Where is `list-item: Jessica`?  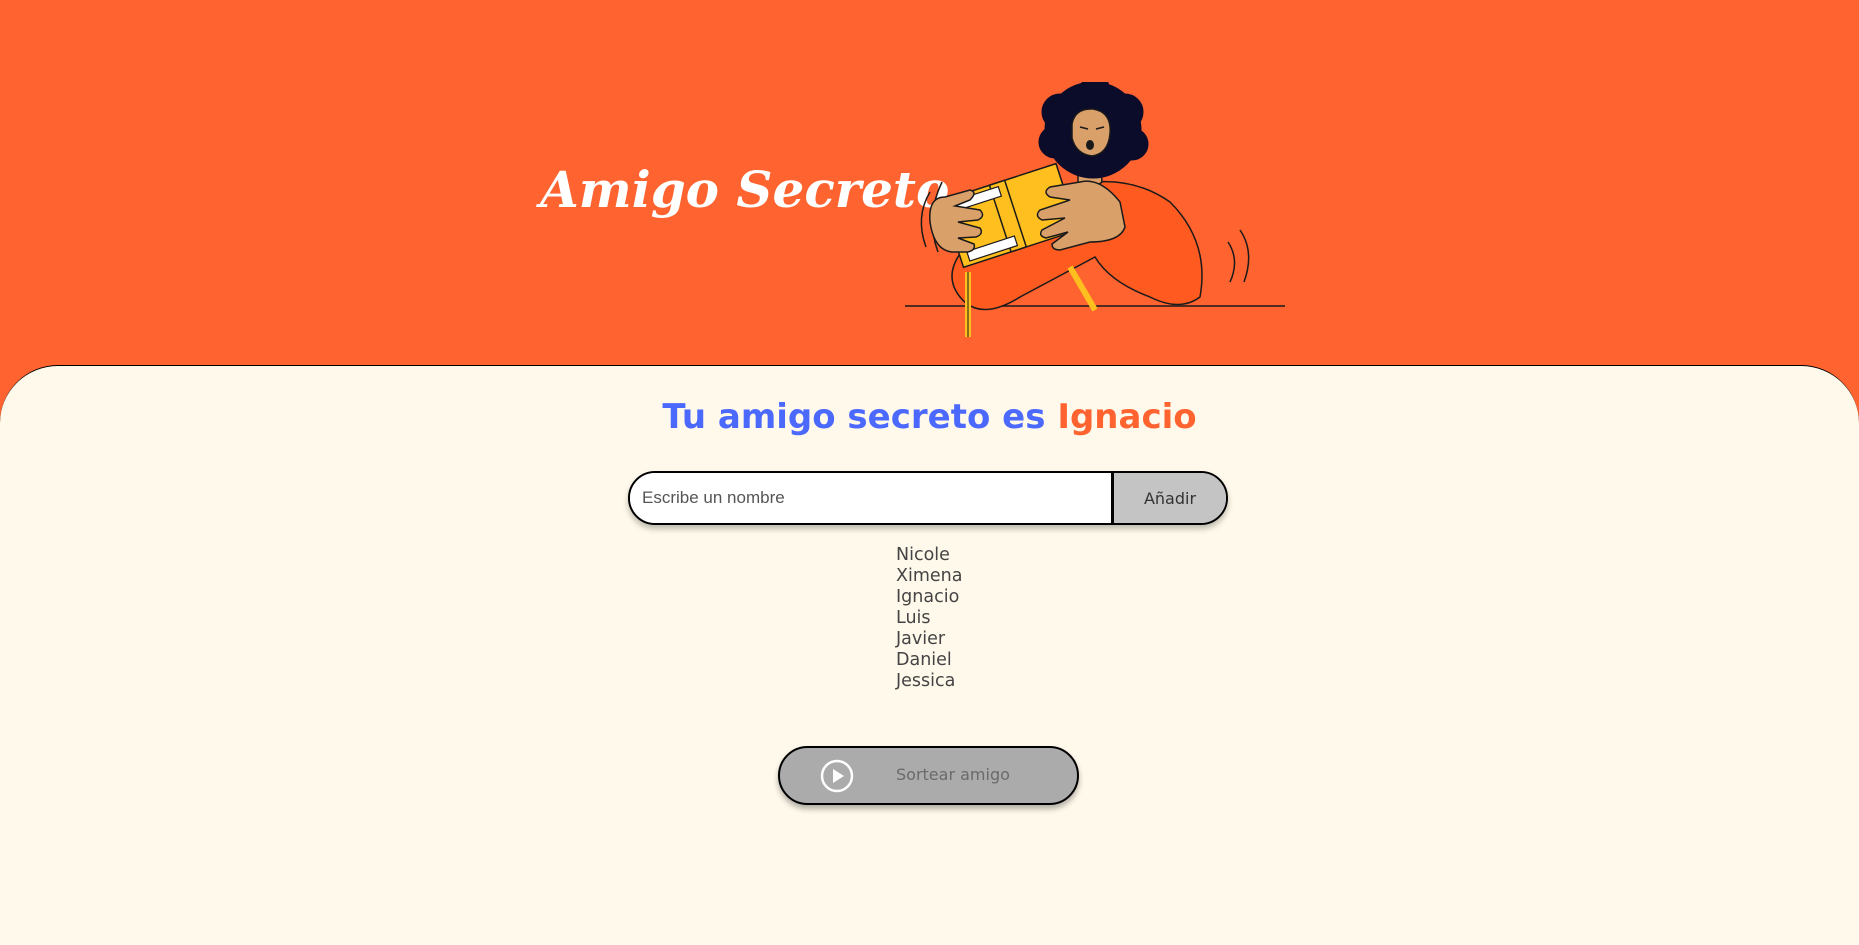
list-item: Jessica is located at coordinates (926, 681).